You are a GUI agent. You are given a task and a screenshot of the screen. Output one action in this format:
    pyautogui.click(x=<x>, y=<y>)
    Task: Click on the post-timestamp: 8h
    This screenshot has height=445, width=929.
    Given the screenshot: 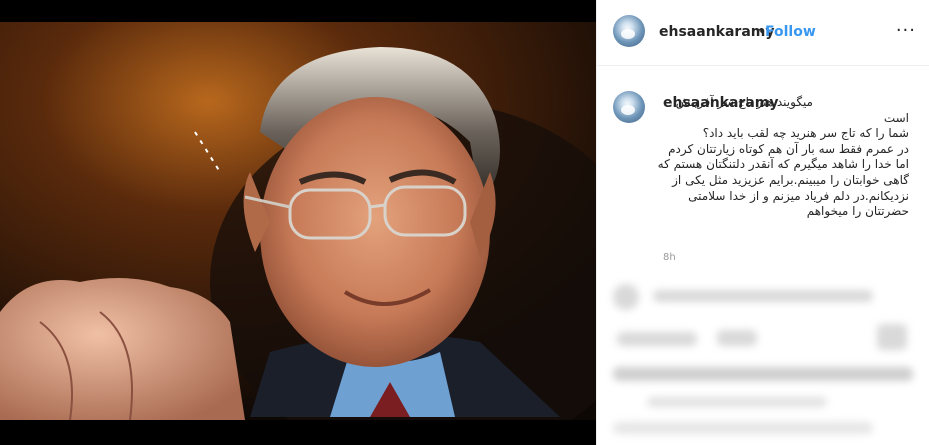 What is the action you would take?
    pyautogui.click(x=669, y=257)
    